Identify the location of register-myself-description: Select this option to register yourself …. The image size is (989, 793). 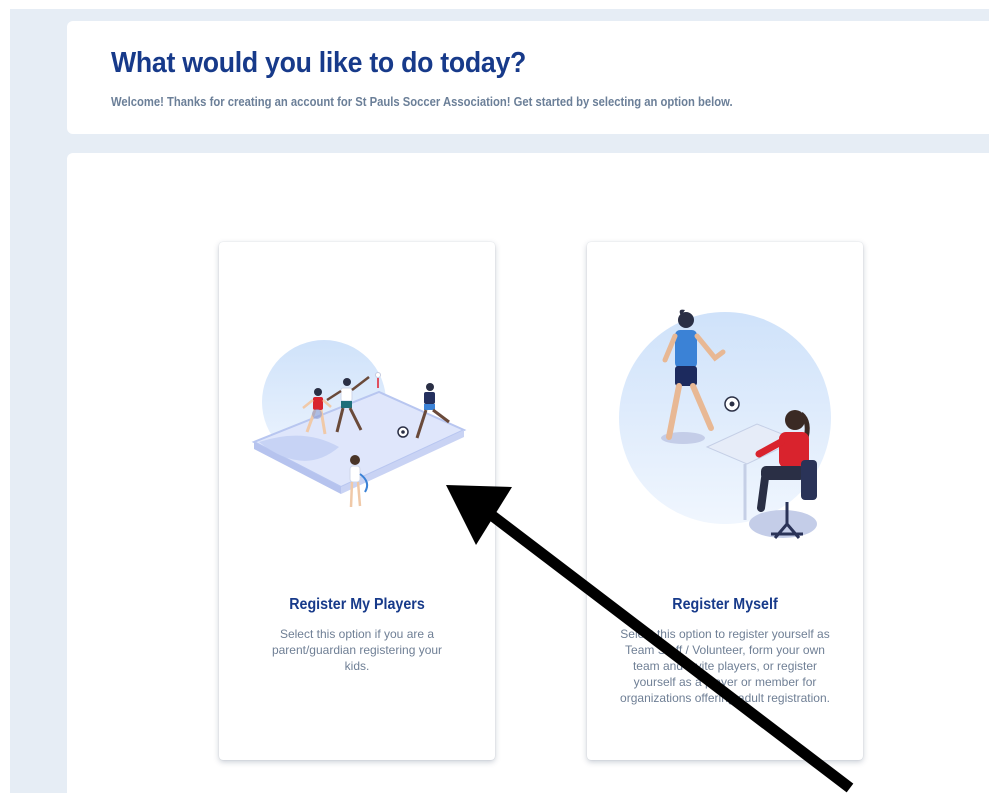
(725, 666).